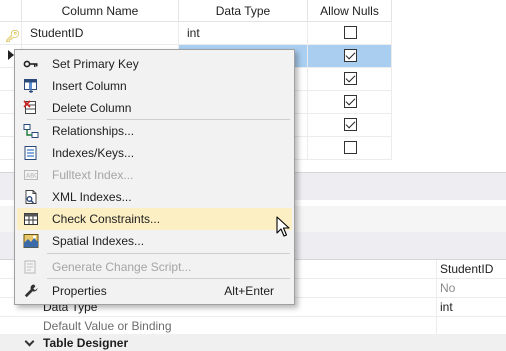  I want to click on wrench-icon, so click(31, 291).